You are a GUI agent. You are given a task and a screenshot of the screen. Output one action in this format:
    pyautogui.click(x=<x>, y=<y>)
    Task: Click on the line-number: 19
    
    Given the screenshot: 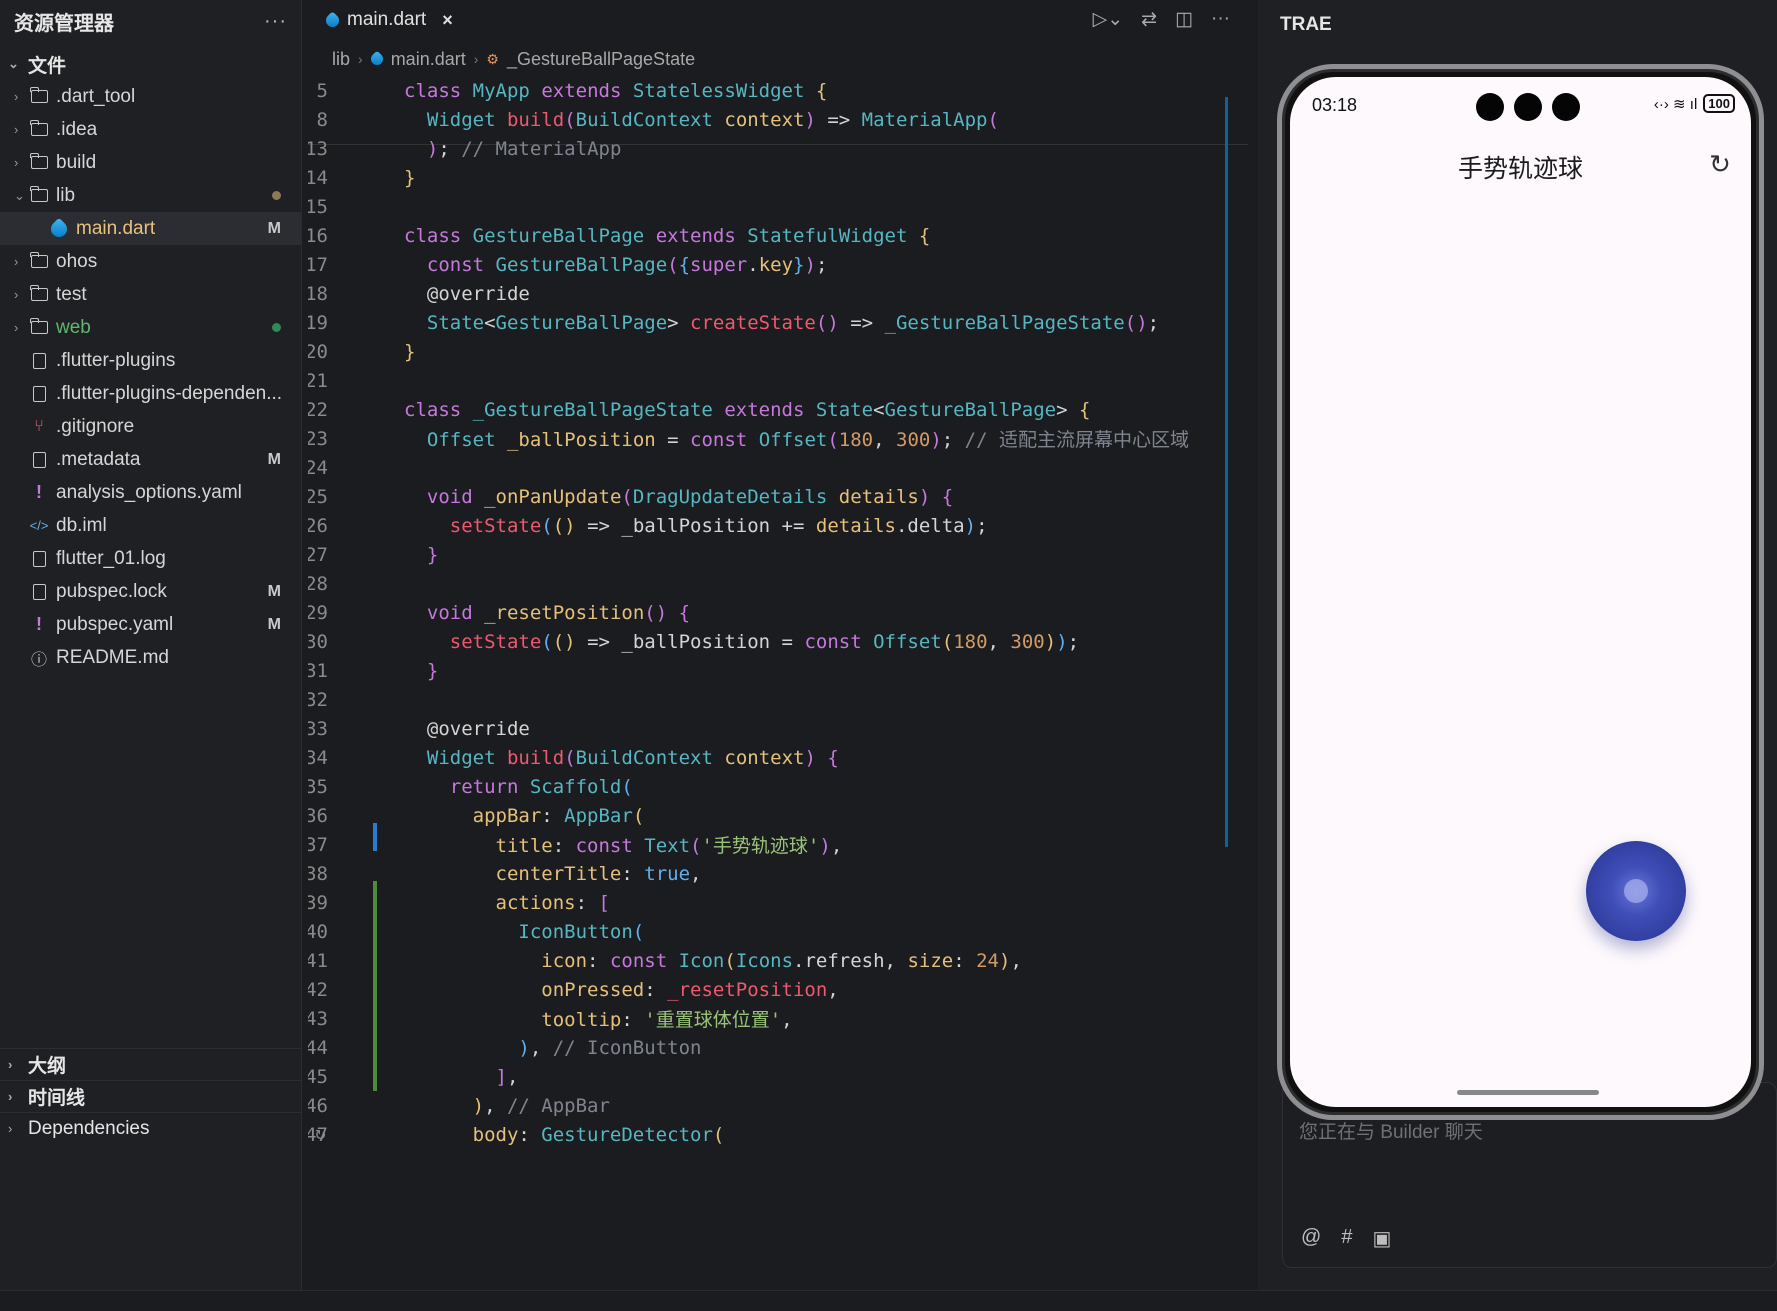 What is the action you would take?
    pyautogui.click(x=318, y=322)
    